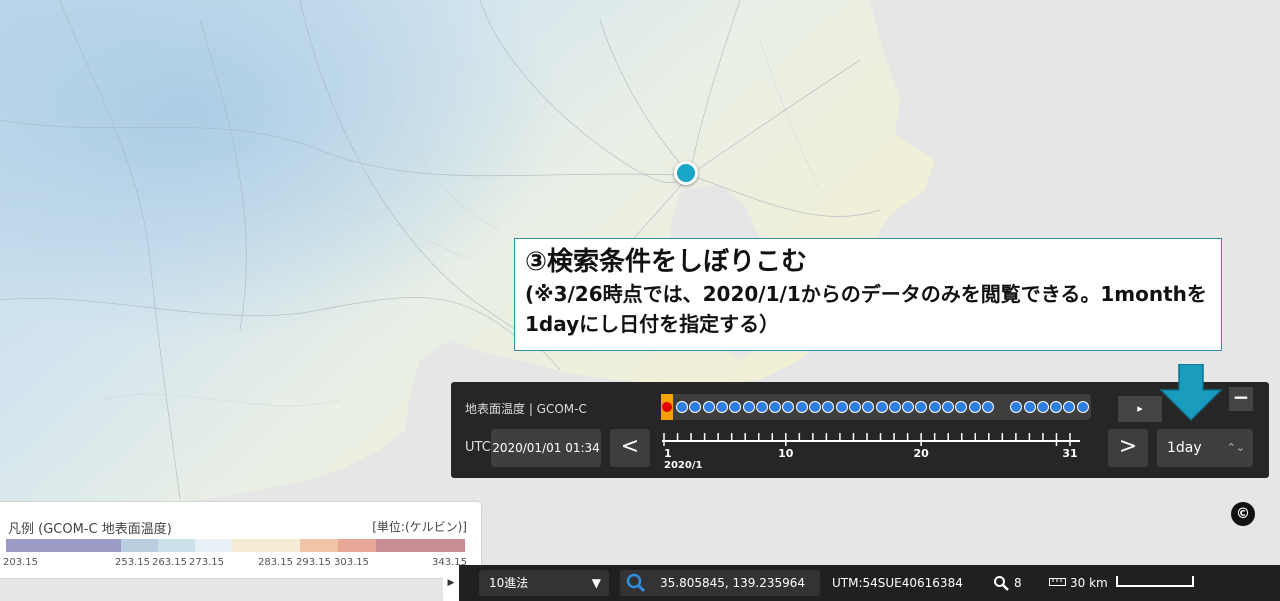 This screenshot has width=1280, height=601. I want to click on next-button: >, so click(1128, 448).